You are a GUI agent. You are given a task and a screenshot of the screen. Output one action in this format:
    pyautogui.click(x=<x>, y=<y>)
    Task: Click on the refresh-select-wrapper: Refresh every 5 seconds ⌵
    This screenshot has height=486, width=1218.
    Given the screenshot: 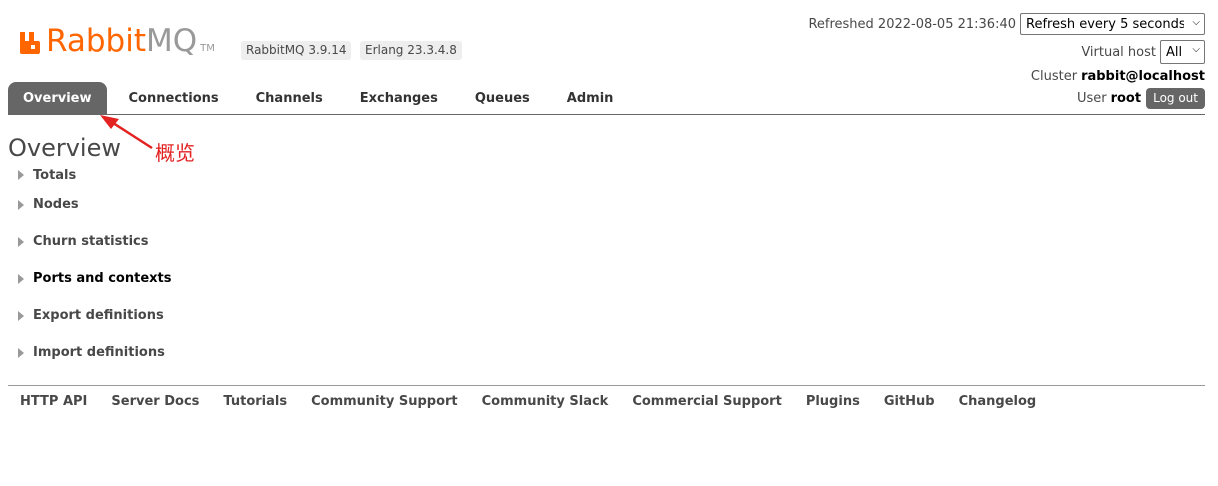 What is the action you would take?
    pyautogui.click(x=1112, y=24)
    